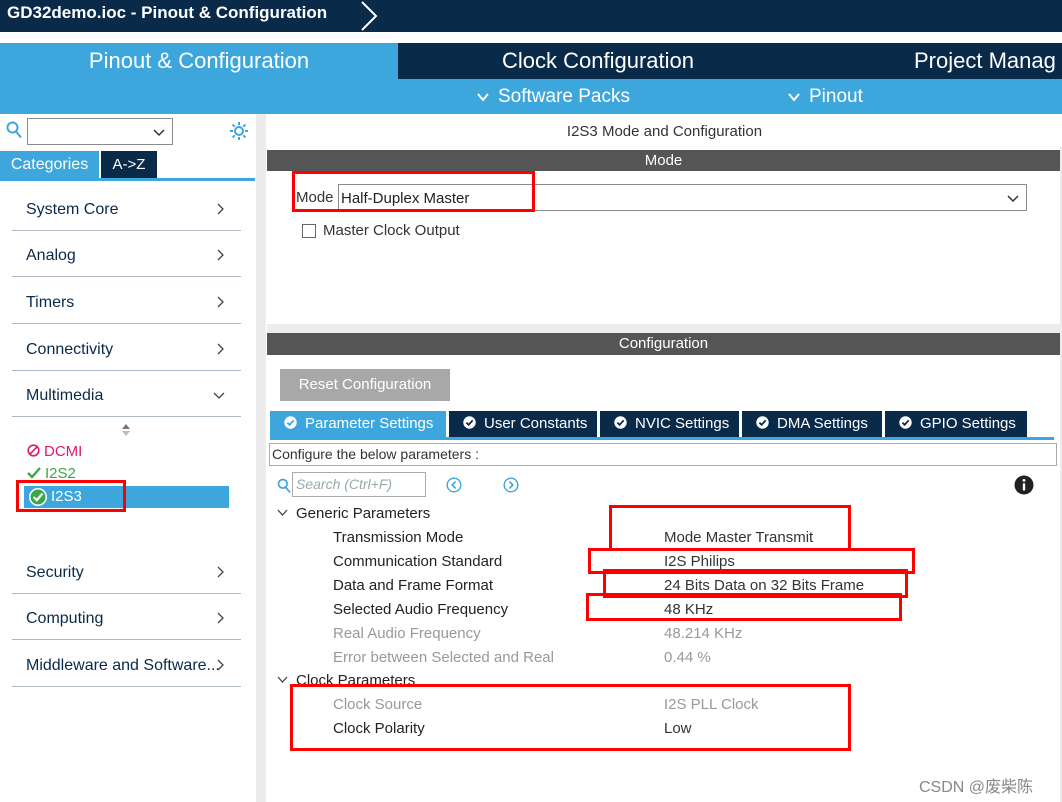 Image resolution: width=1062 pixels, height=802 pixels. Describe the element at coordinates (738, 537) in the screenshot. I see `param-value: Mode Master Transmit` at that location.